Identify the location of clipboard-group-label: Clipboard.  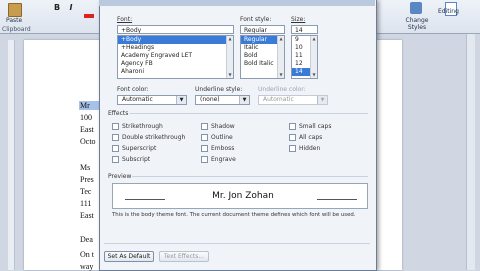
(16, 29).